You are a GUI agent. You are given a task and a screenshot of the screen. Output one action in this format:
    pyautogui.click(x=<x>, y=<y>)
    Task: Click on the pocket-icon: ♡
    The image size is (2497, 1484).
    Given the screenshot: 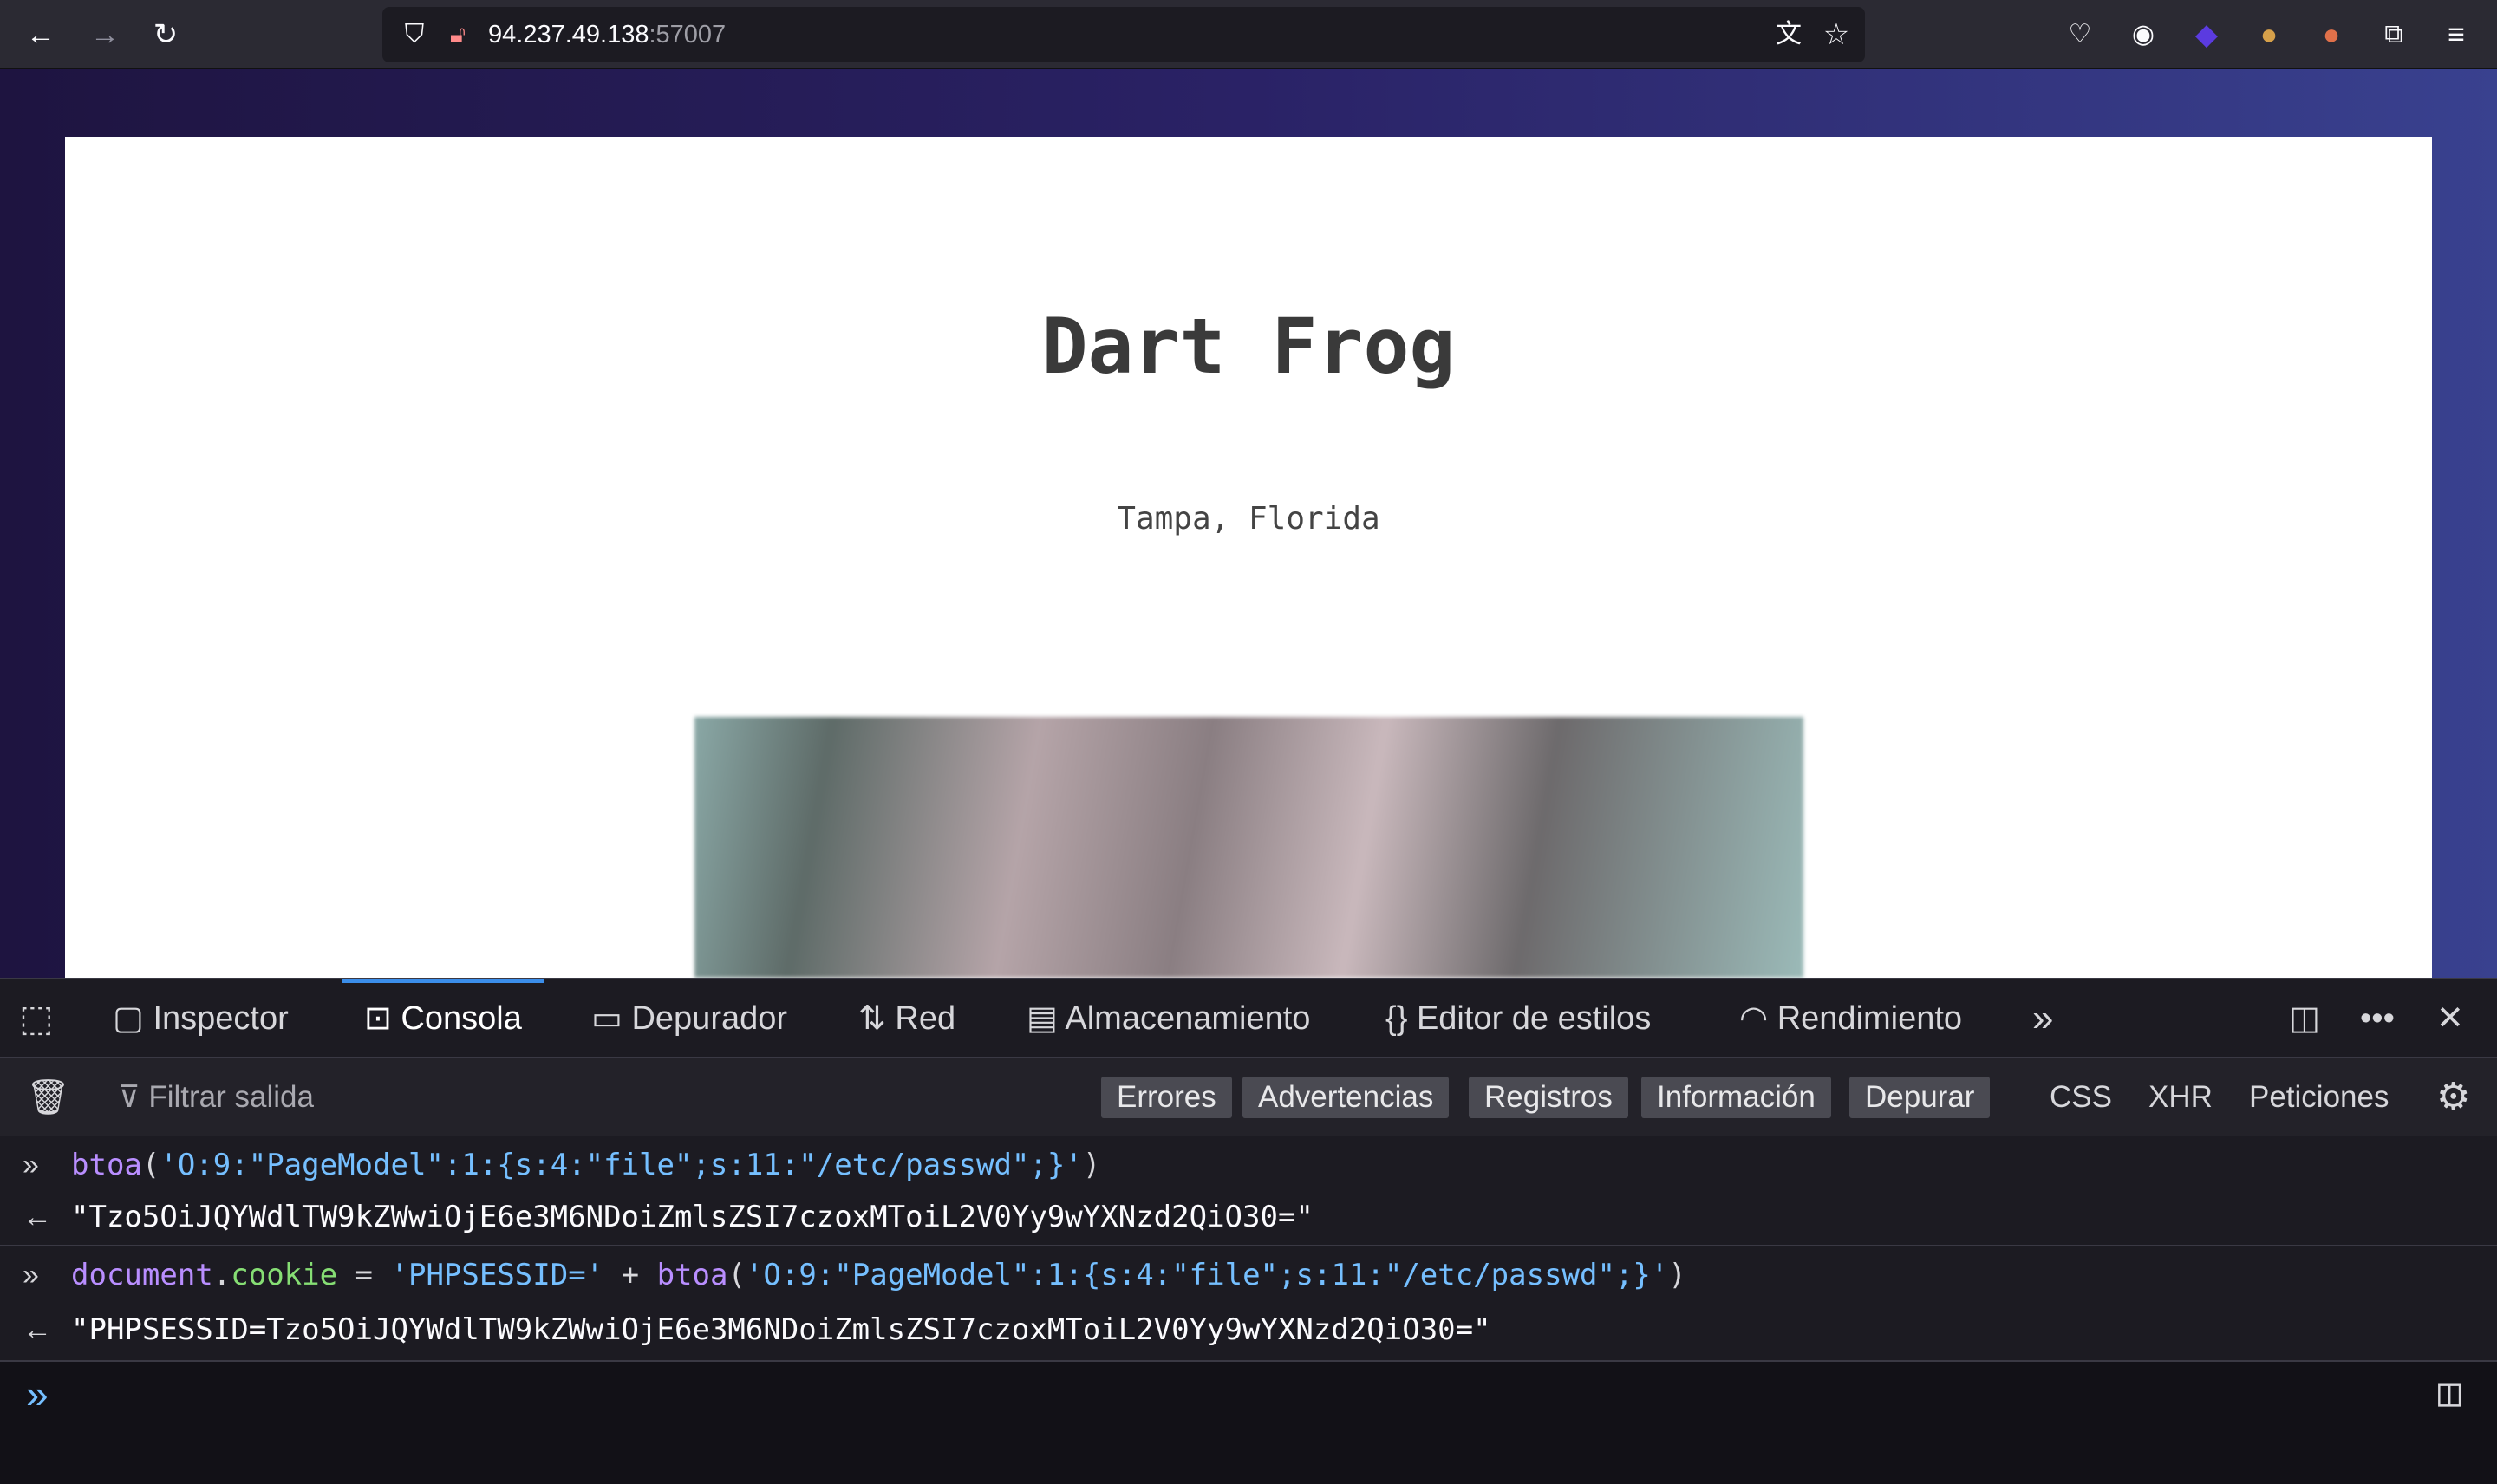 What is the action you would take?
    pyautogui.click(x=2080, y=34)
    